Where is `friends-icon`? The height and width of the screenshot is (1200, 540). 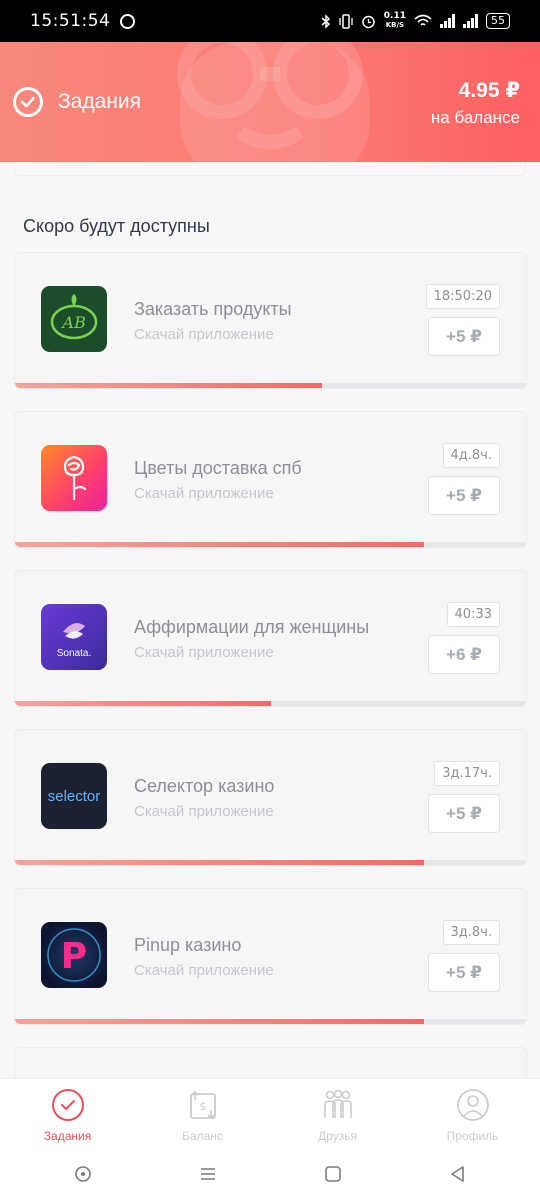
friends-icon is located at coordinates (337, 1103).